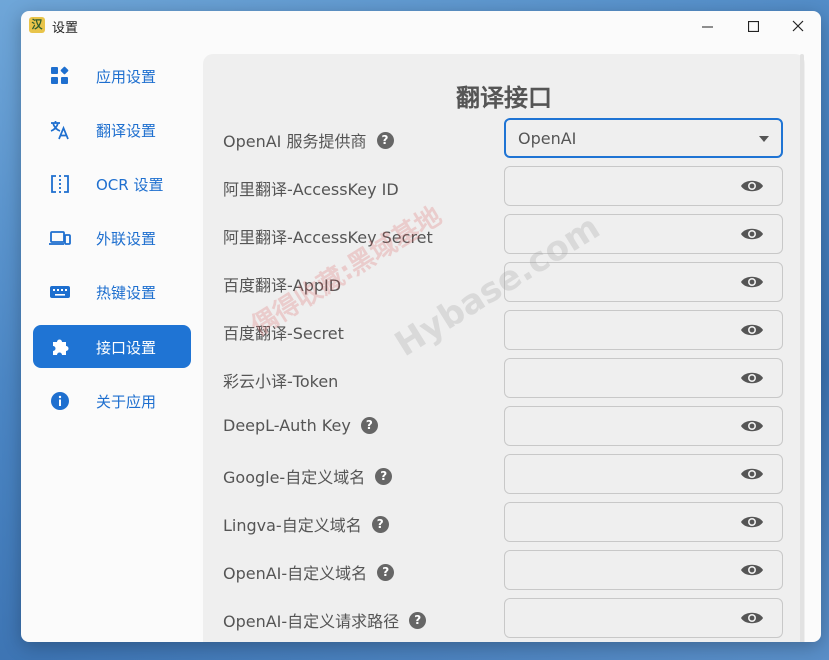 This screenshot has width=829, height=660. What do you see at coordinates (60, 292) in the screenshot?
I see `keyboard-icon` at bounding box center [60, 292].